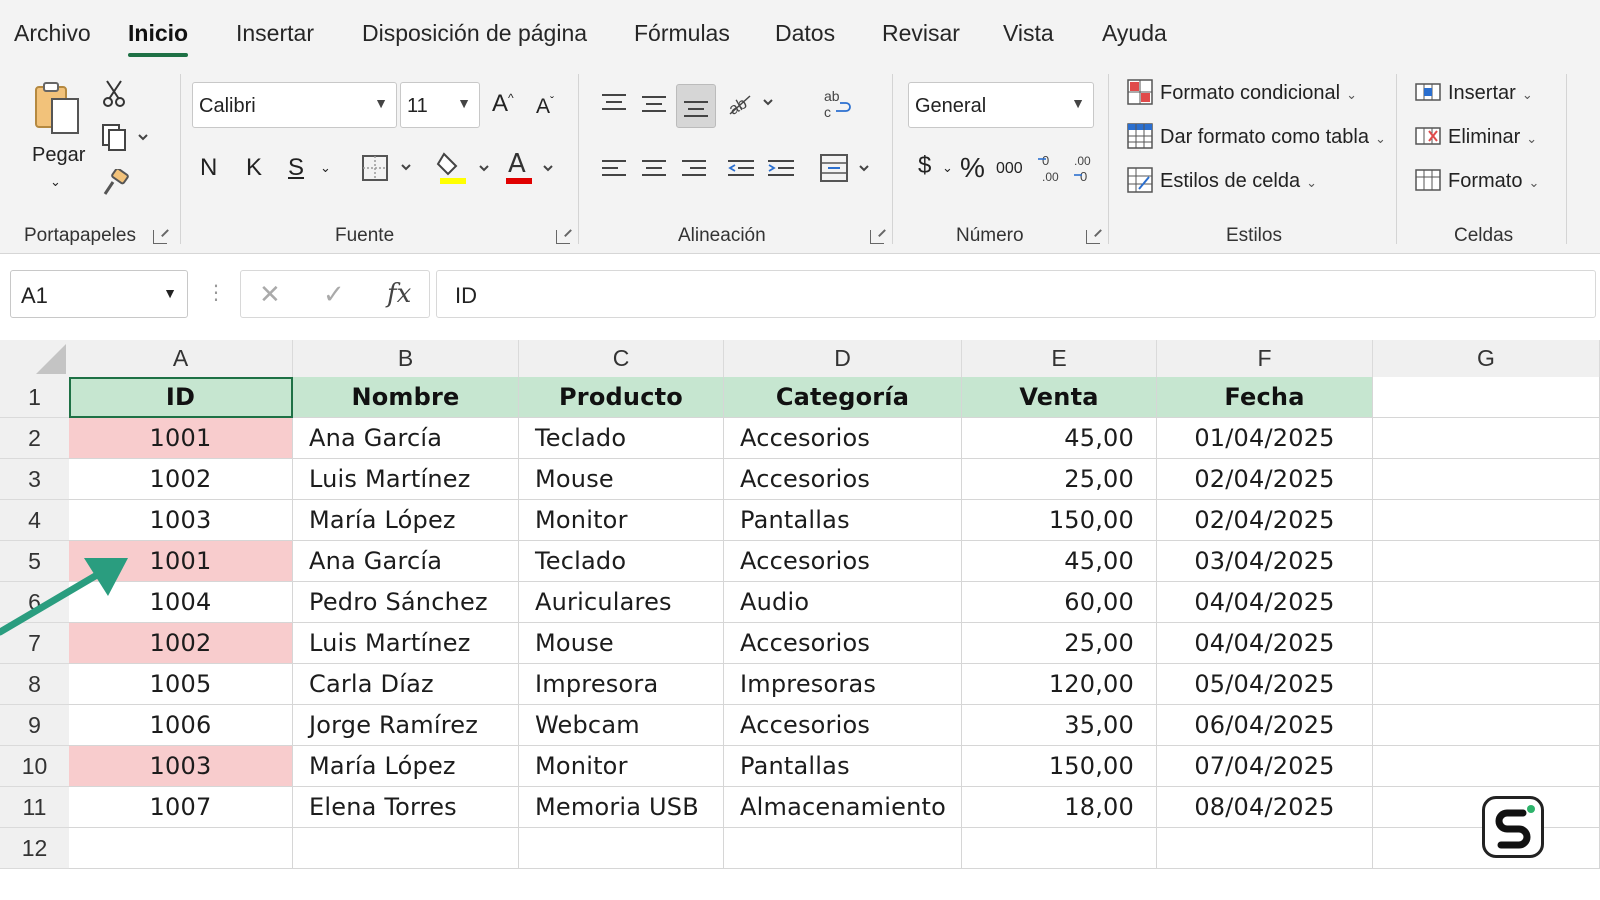  What do you see at coordinates (406, 602) in the screenshot?
I see `table-cell: Pedro Sánchez` at bounding box center [406, 602].